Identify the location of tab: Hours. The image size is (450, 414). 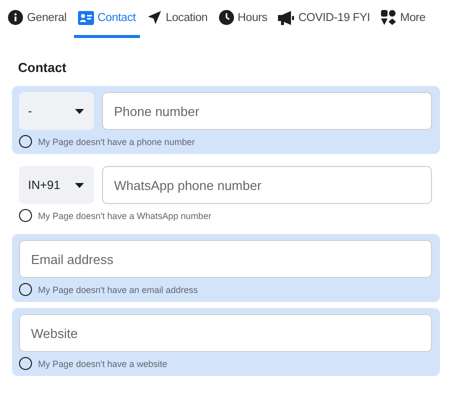
(243, 19).